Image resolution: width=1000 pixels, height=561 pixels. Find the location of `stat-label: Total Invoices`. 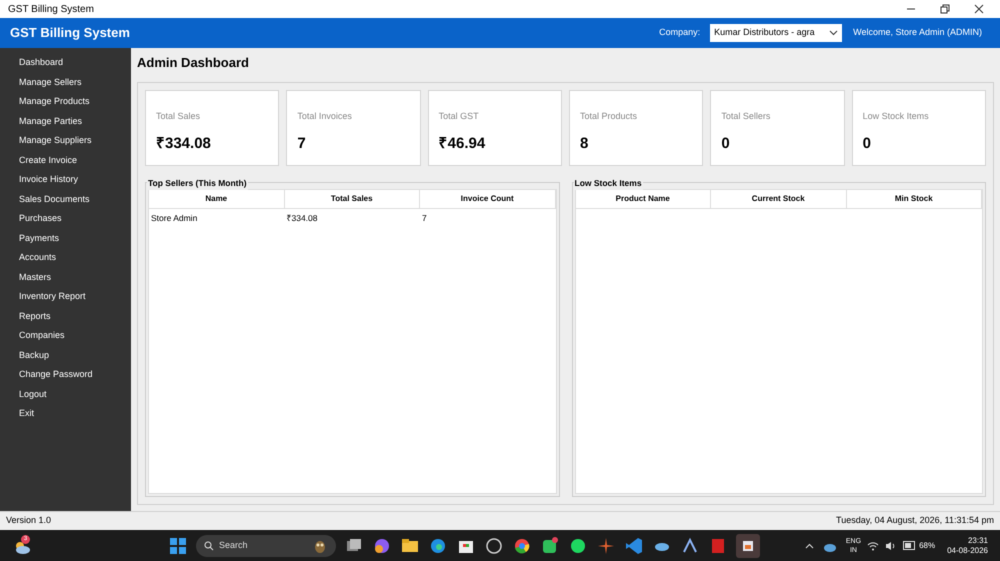

stat-label: Total Invoices is located at coordinates (325, 116).